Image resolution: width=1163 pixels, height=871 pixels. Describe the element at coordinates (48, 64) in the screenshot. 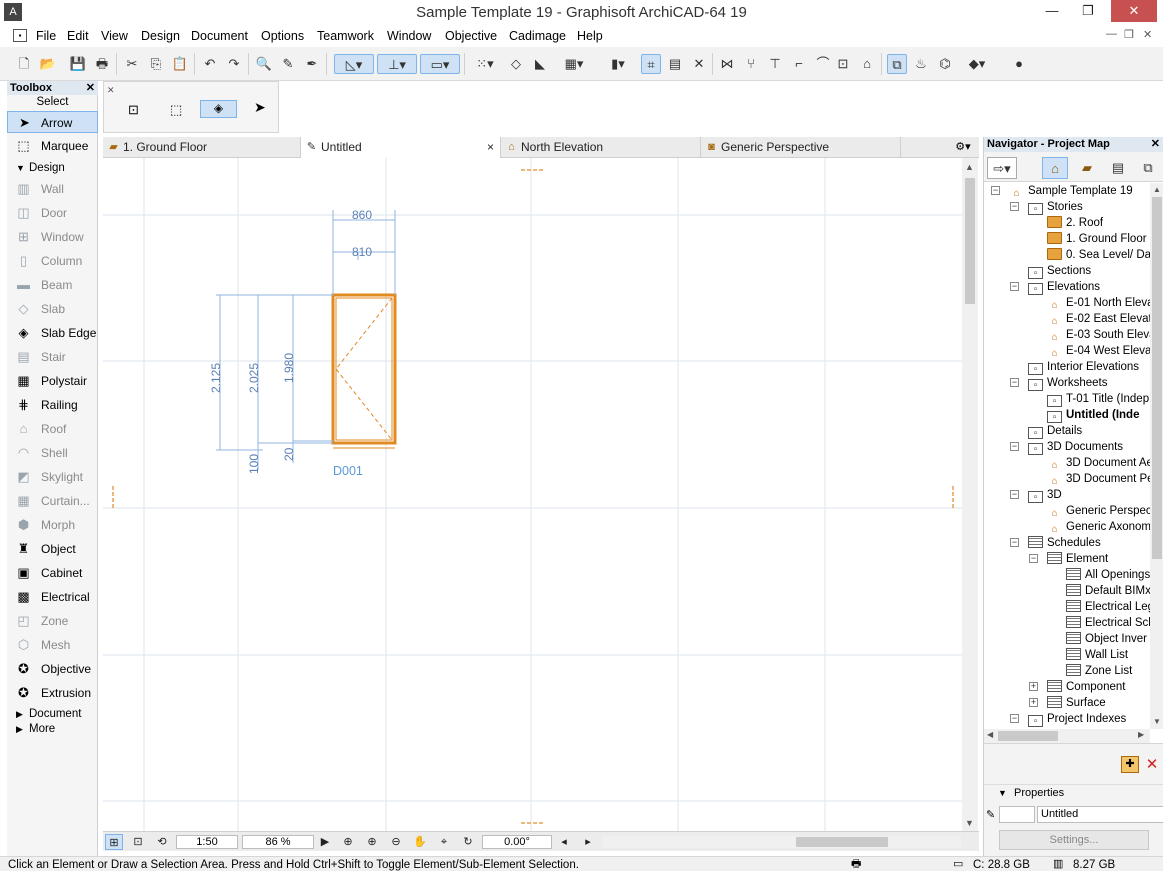

I see `open-file-icon: 📂` at that location.